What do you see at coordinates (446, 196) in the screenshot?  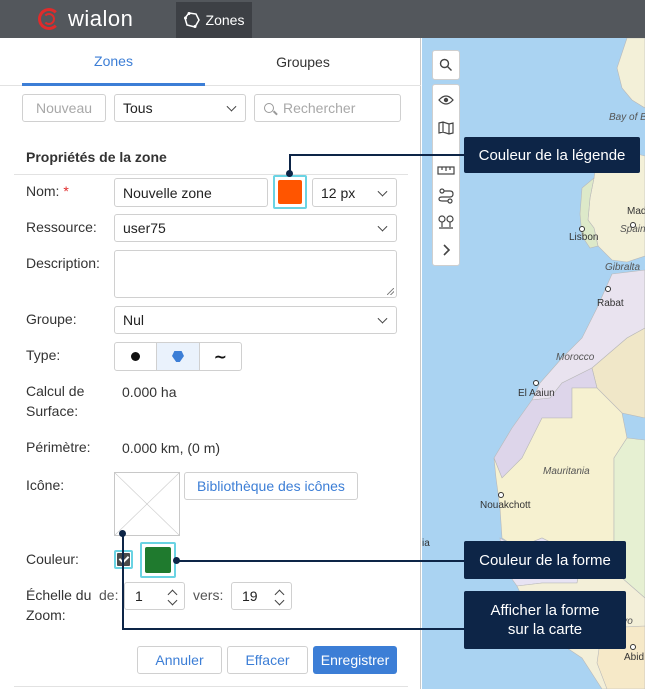 I see `route-button` at bounding box center [446, 196].